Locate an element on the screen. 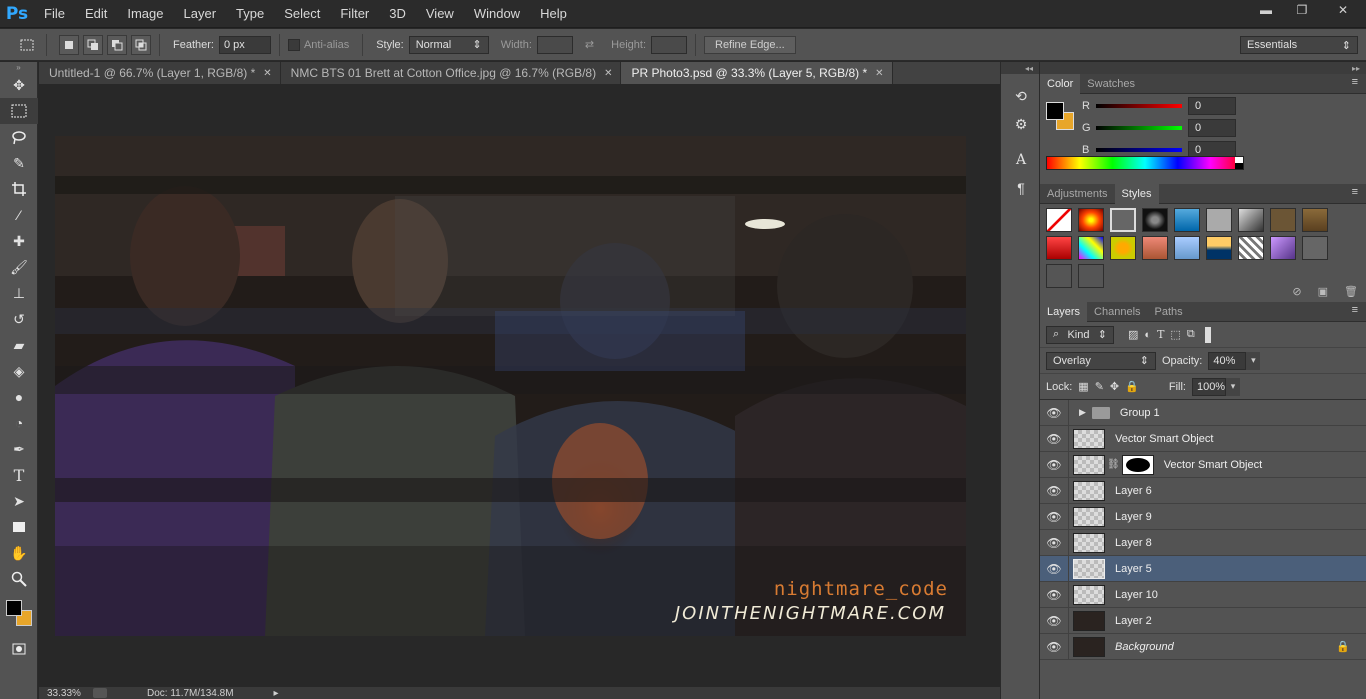 This screenshot has height=699, width=1366. layer-row: 👁 Vector Smart Object is located at coordinates (1203, 438).